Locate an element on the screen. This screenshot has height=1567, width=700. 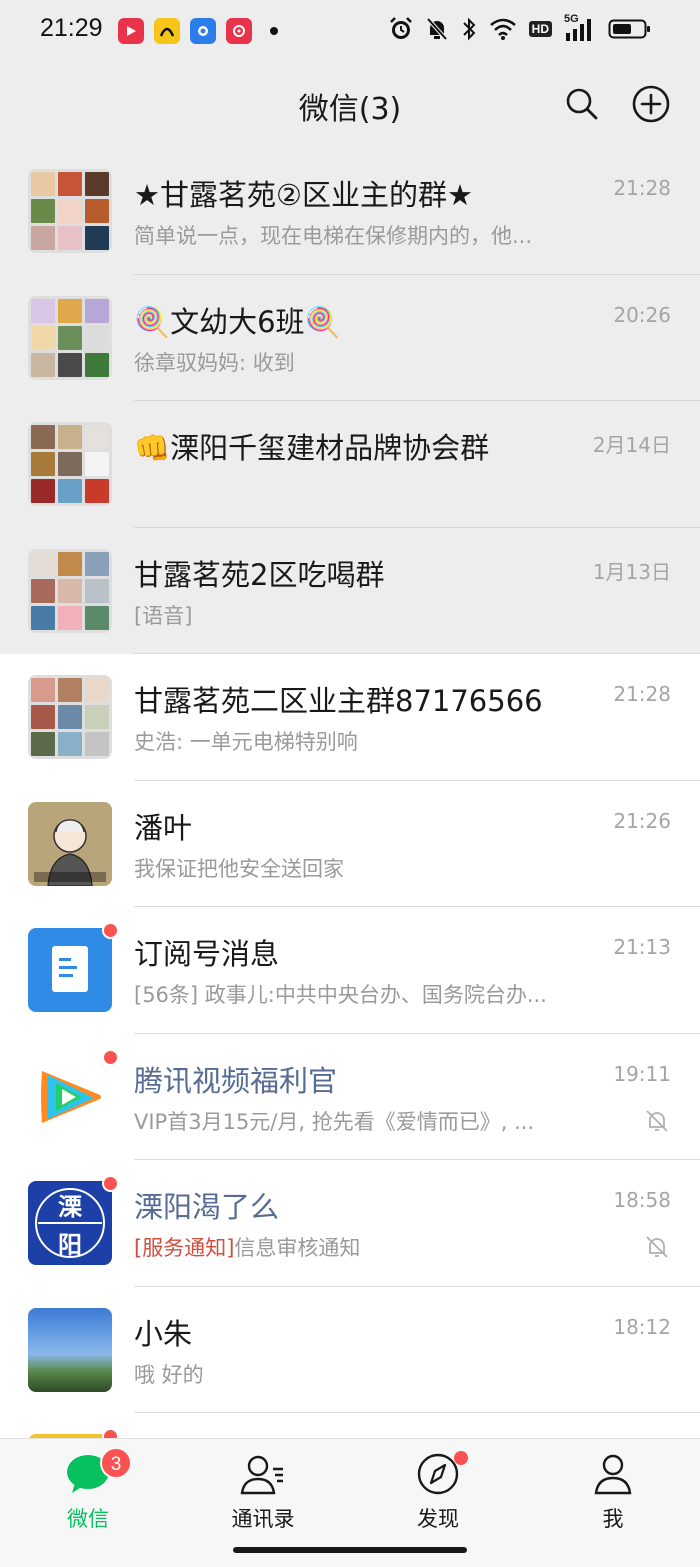
notification-icons is located at coordinates (198, 31).